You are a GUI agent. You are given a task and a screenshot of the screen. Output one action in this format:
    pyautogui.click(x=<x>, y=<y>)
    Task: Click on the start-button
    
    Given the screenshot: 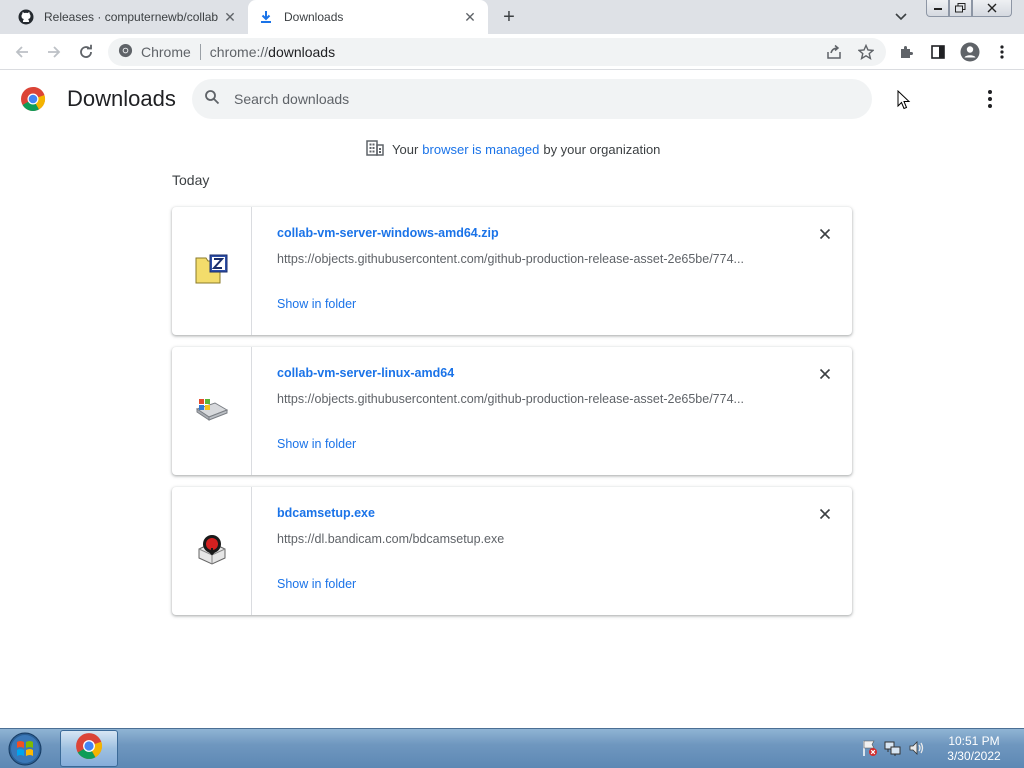 What is the action you would take?
    pyautogui.click(x=25, y=749)
    